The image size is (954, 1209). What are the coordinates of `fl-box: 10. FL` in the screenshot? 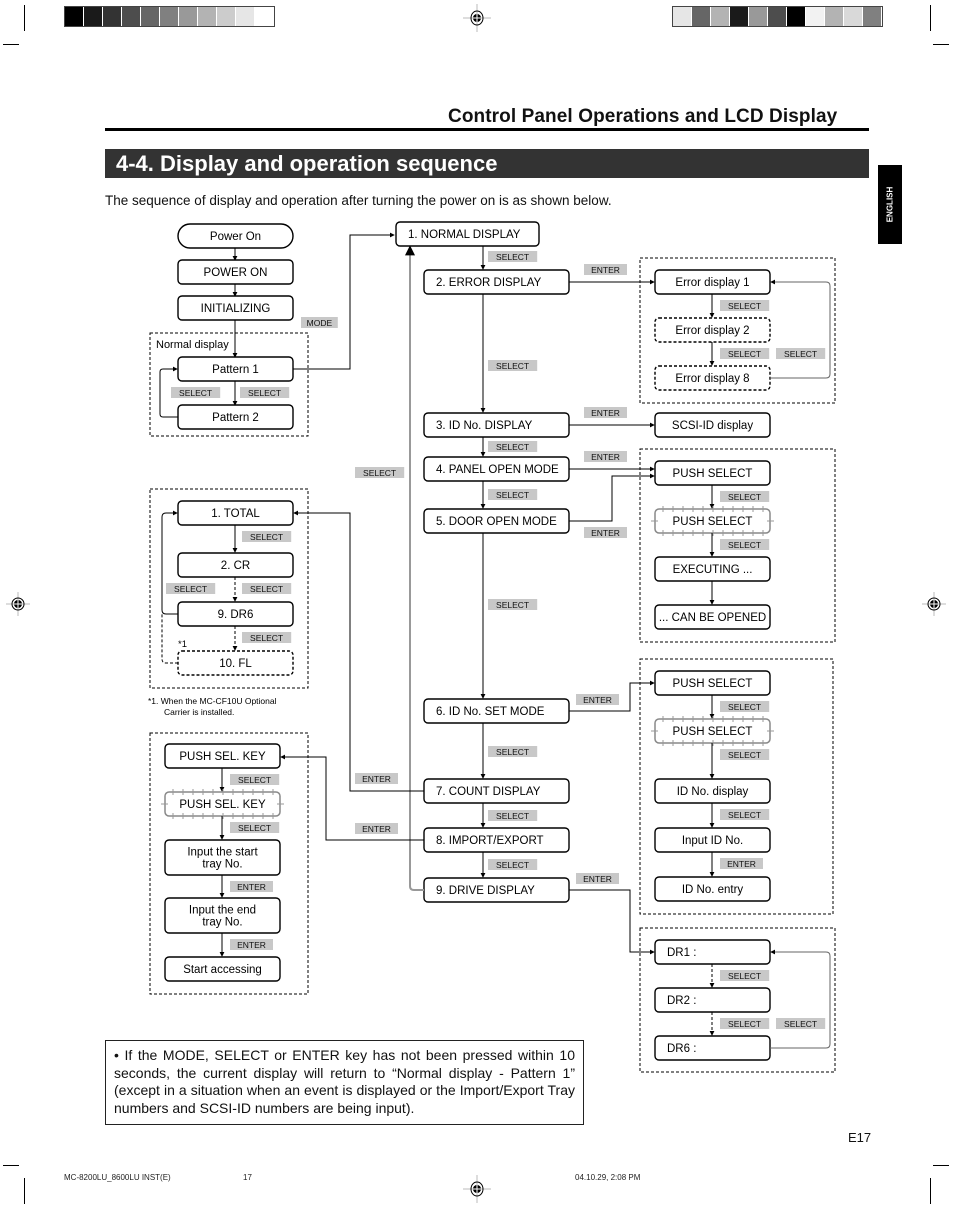 It's located at (235, 663).